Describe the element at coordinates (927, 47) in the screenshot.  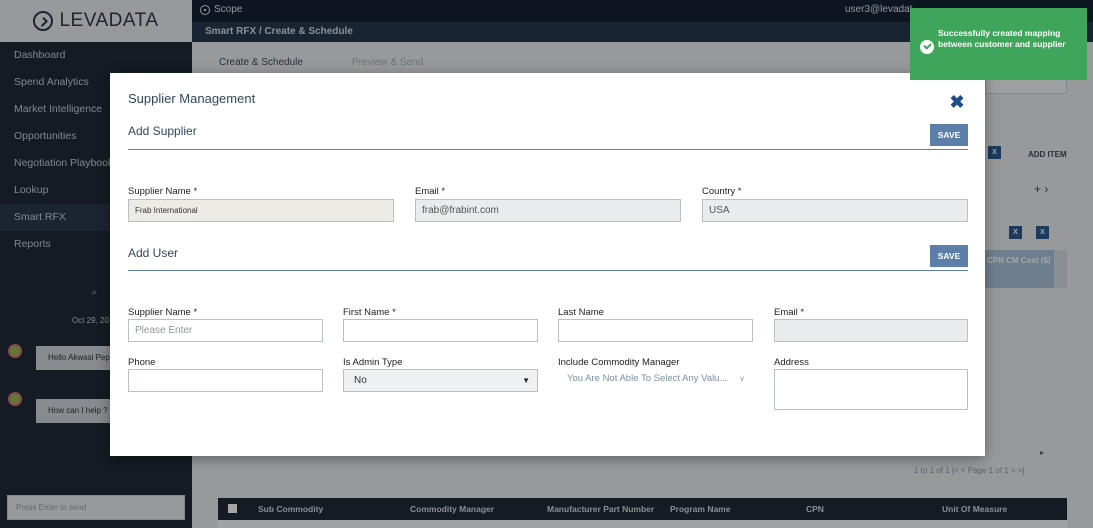
I see `check-circle-icon` at that location.